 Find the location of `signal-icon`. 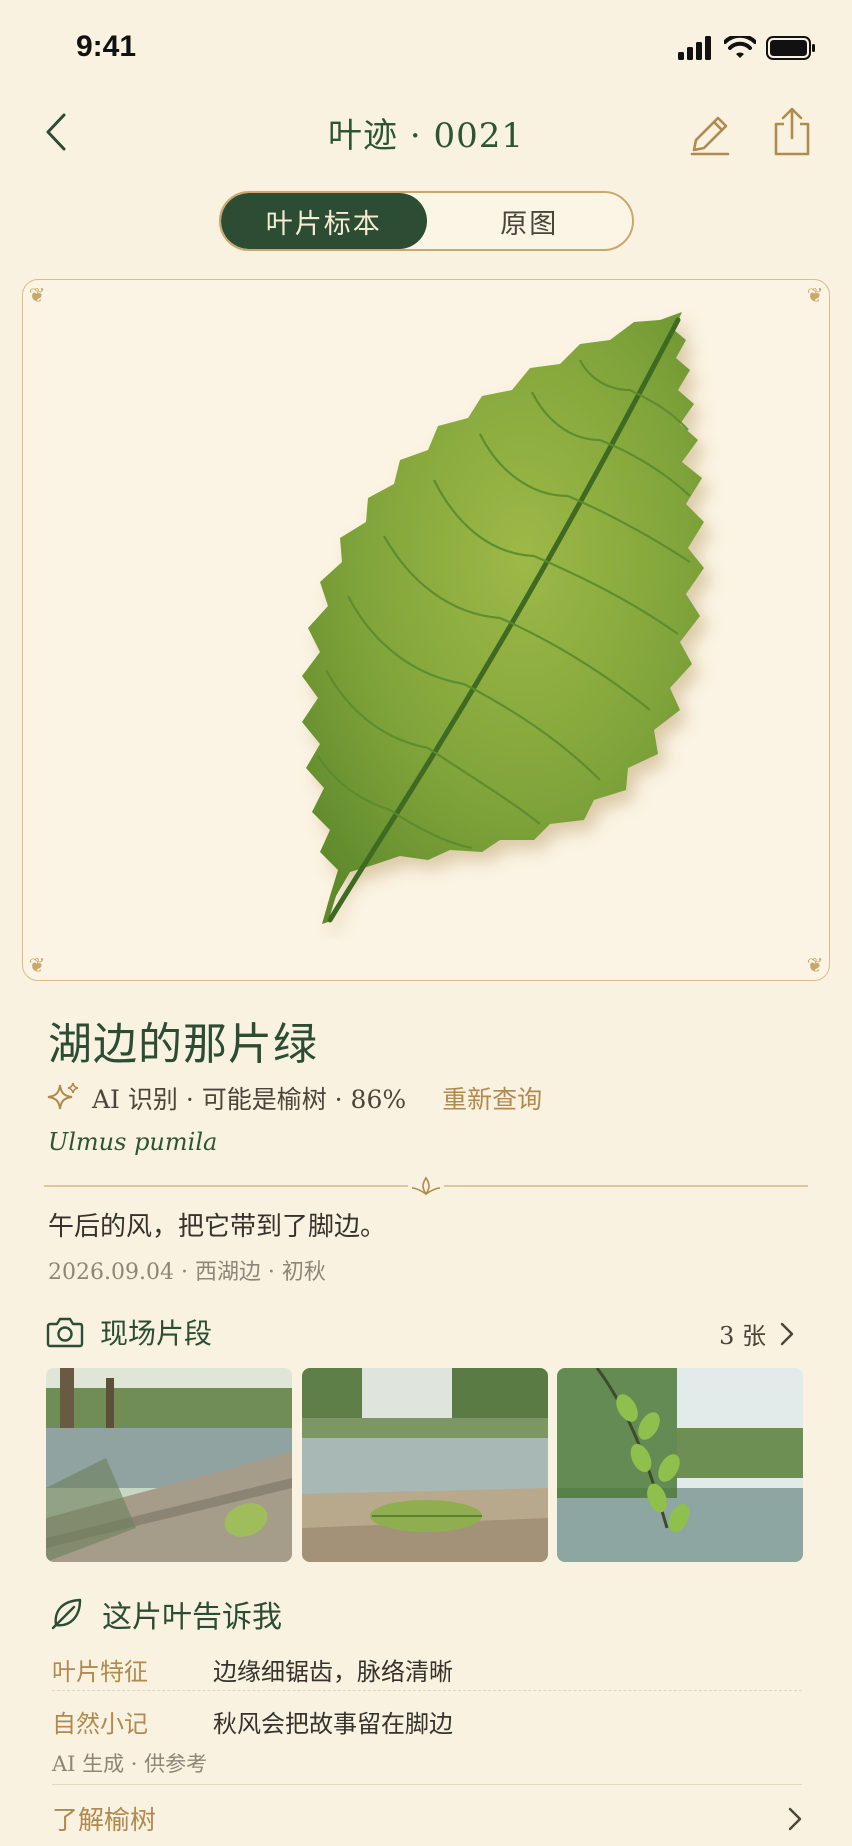

signal-icon is located at coordinates (694, 48).